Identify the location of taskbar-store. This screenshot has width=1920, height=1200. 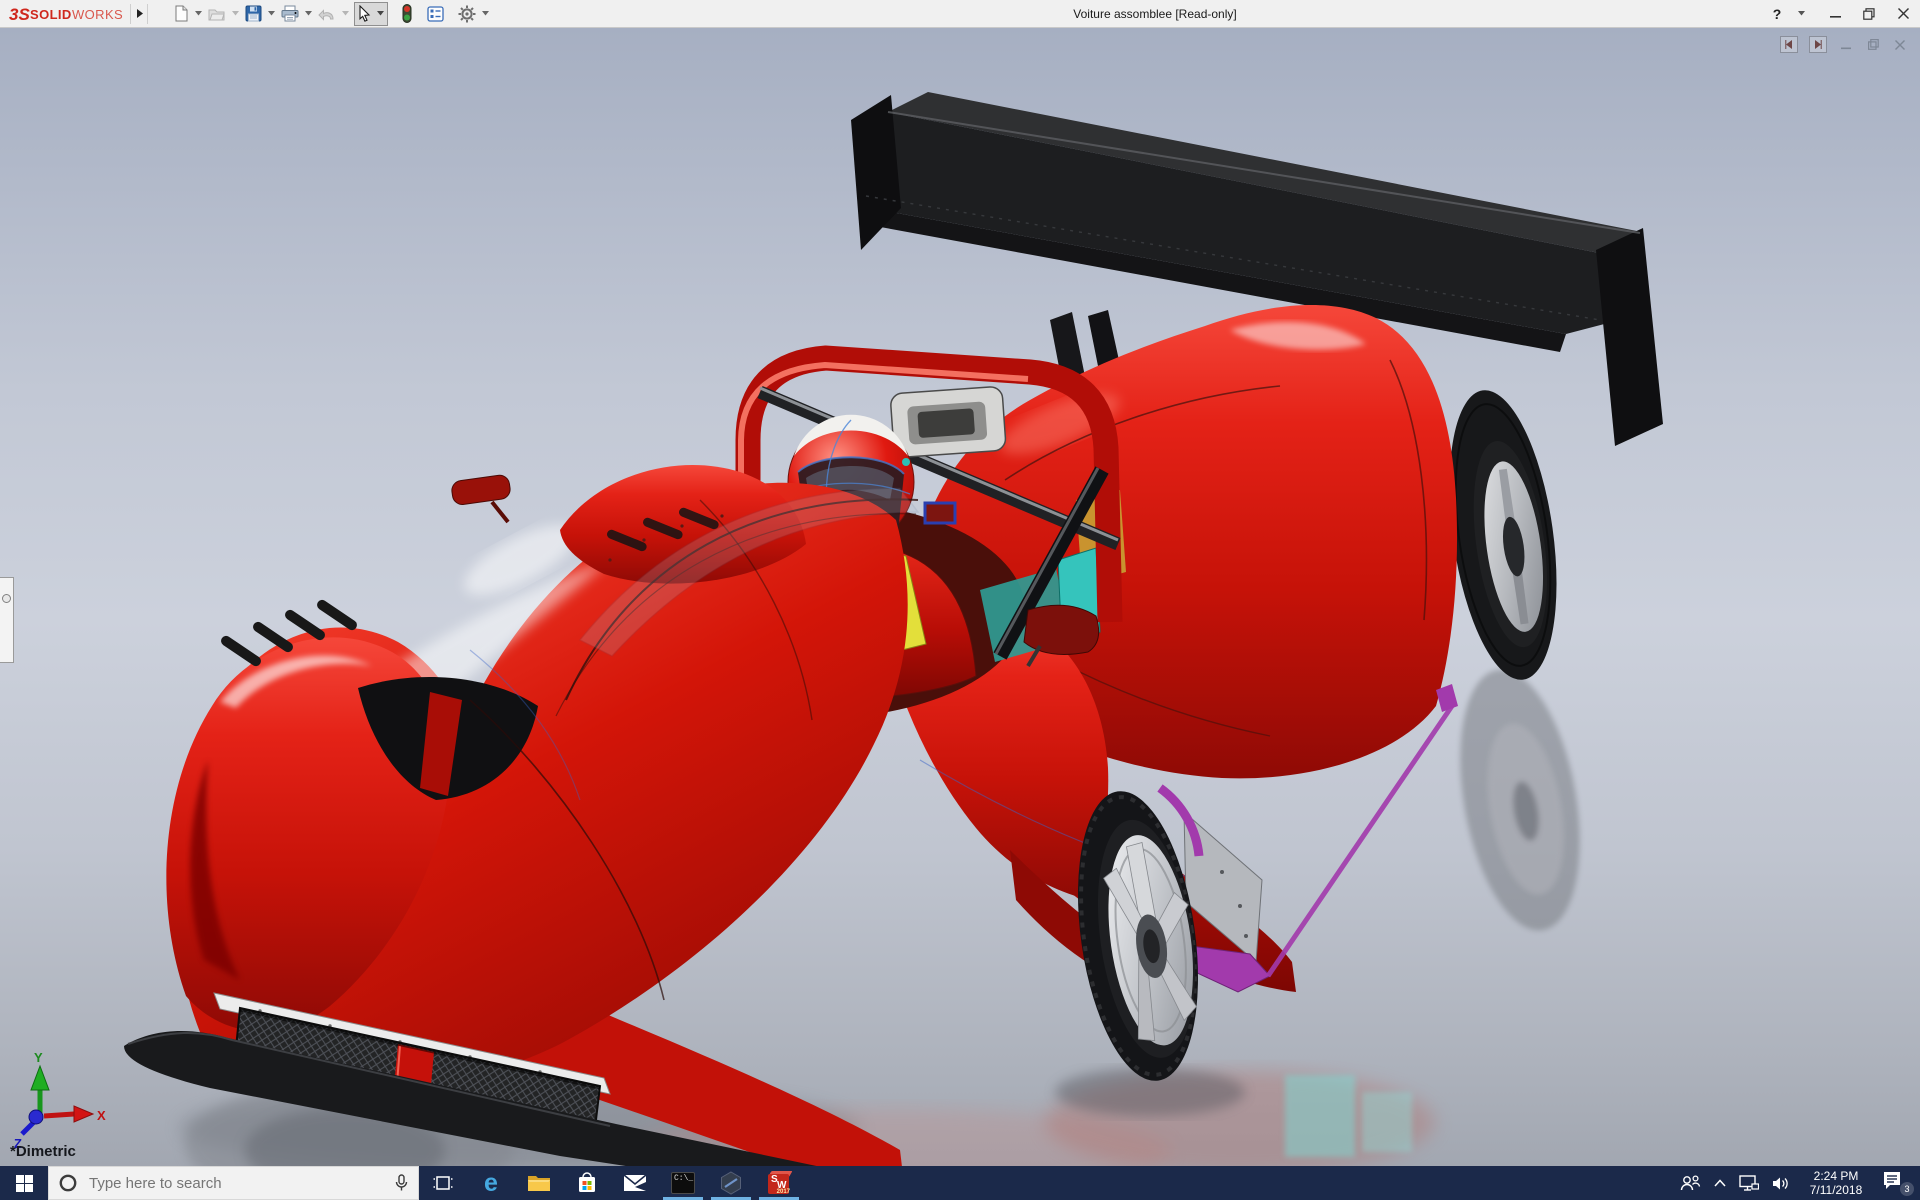
(587, 1183).